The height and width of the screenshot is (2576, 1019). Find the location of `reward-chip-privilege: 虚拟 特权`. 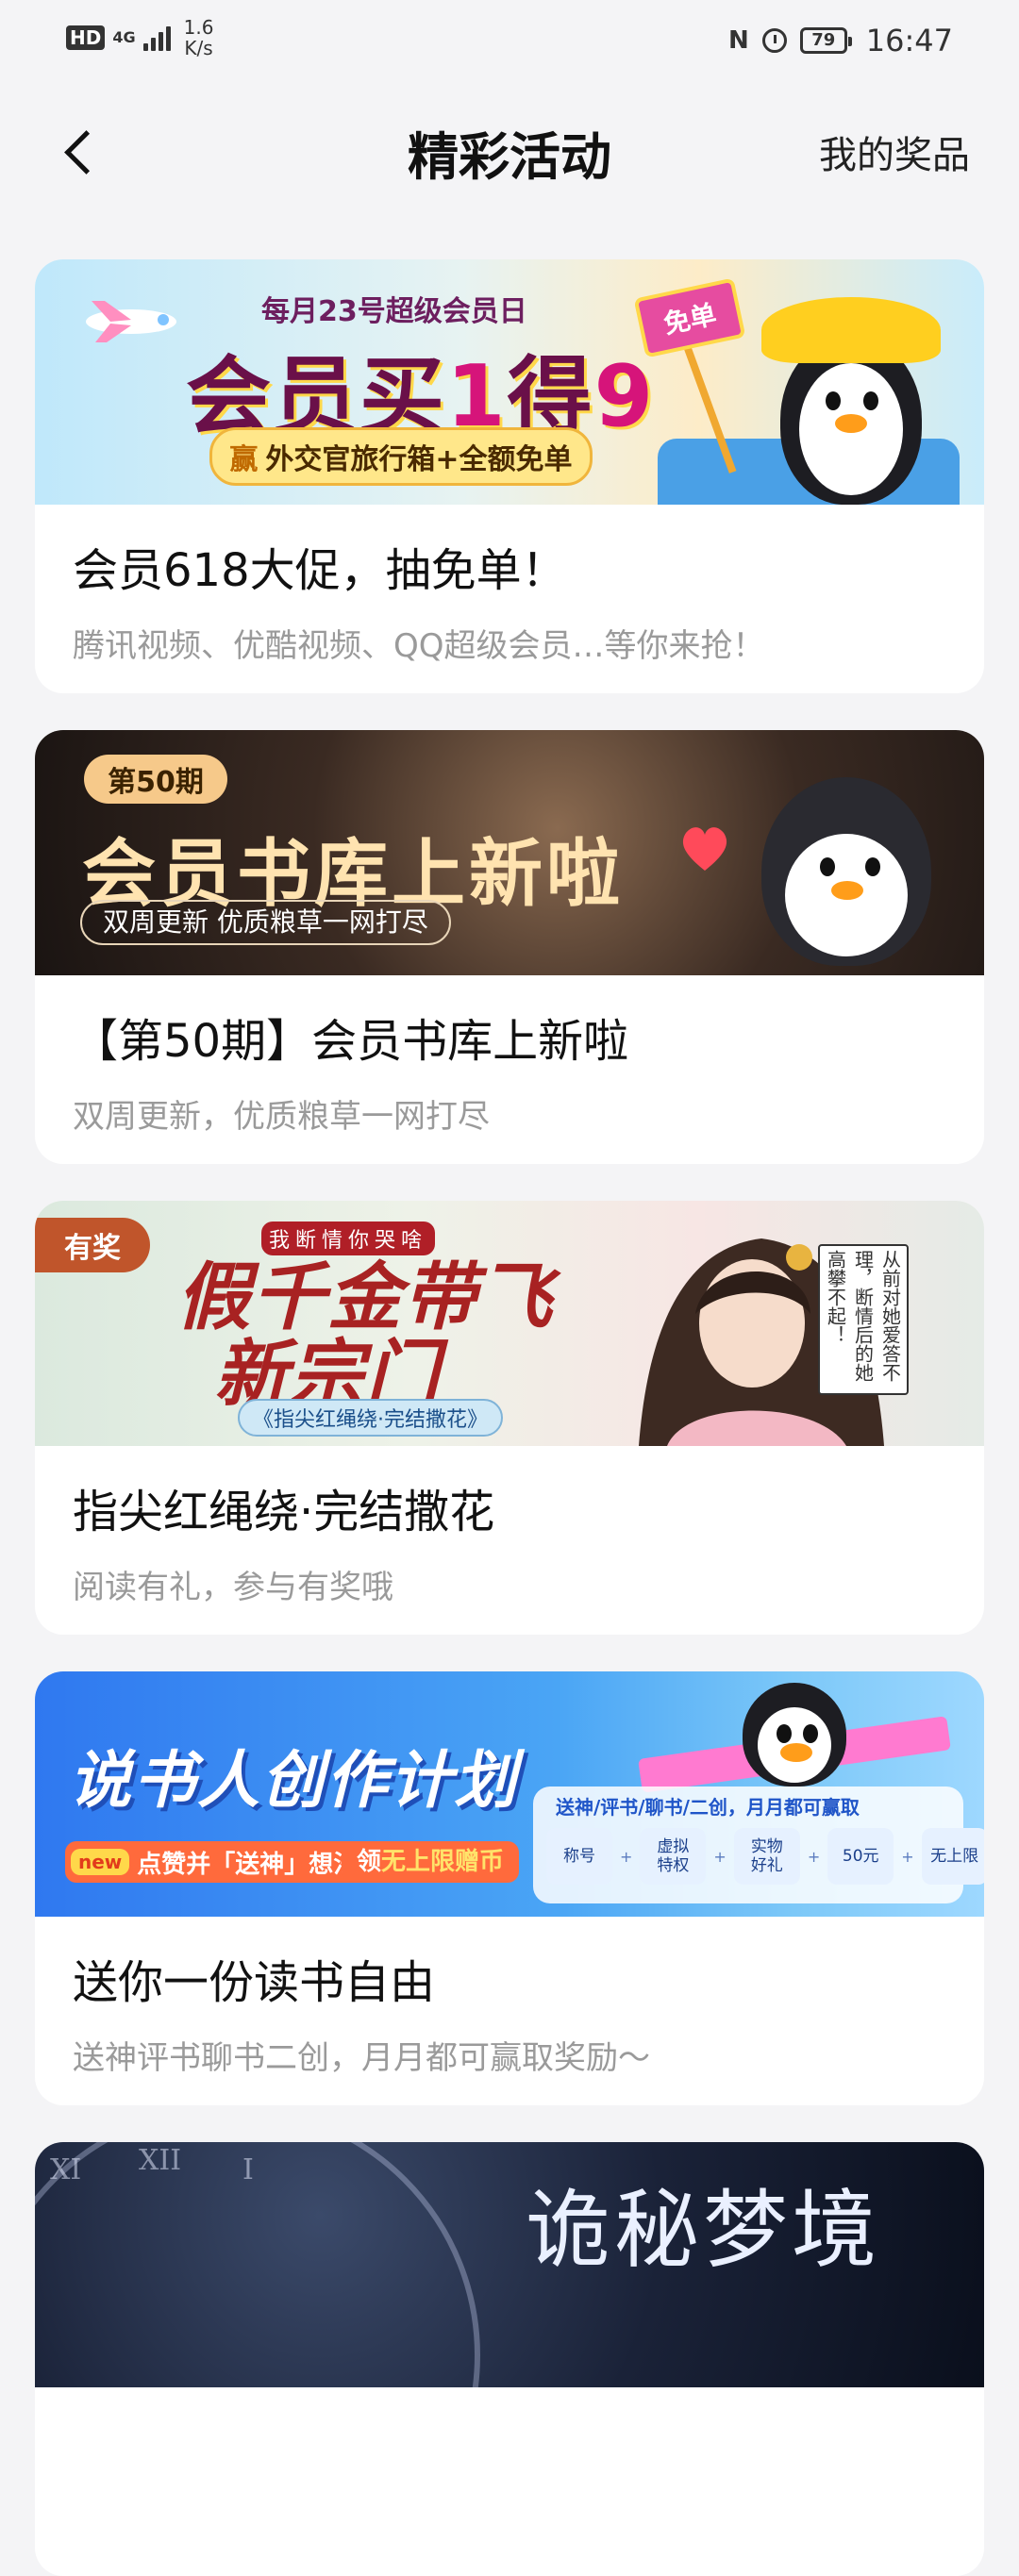

reward-chip-privilege: 虚拟 特权 is located at coordinates (673, 1856).